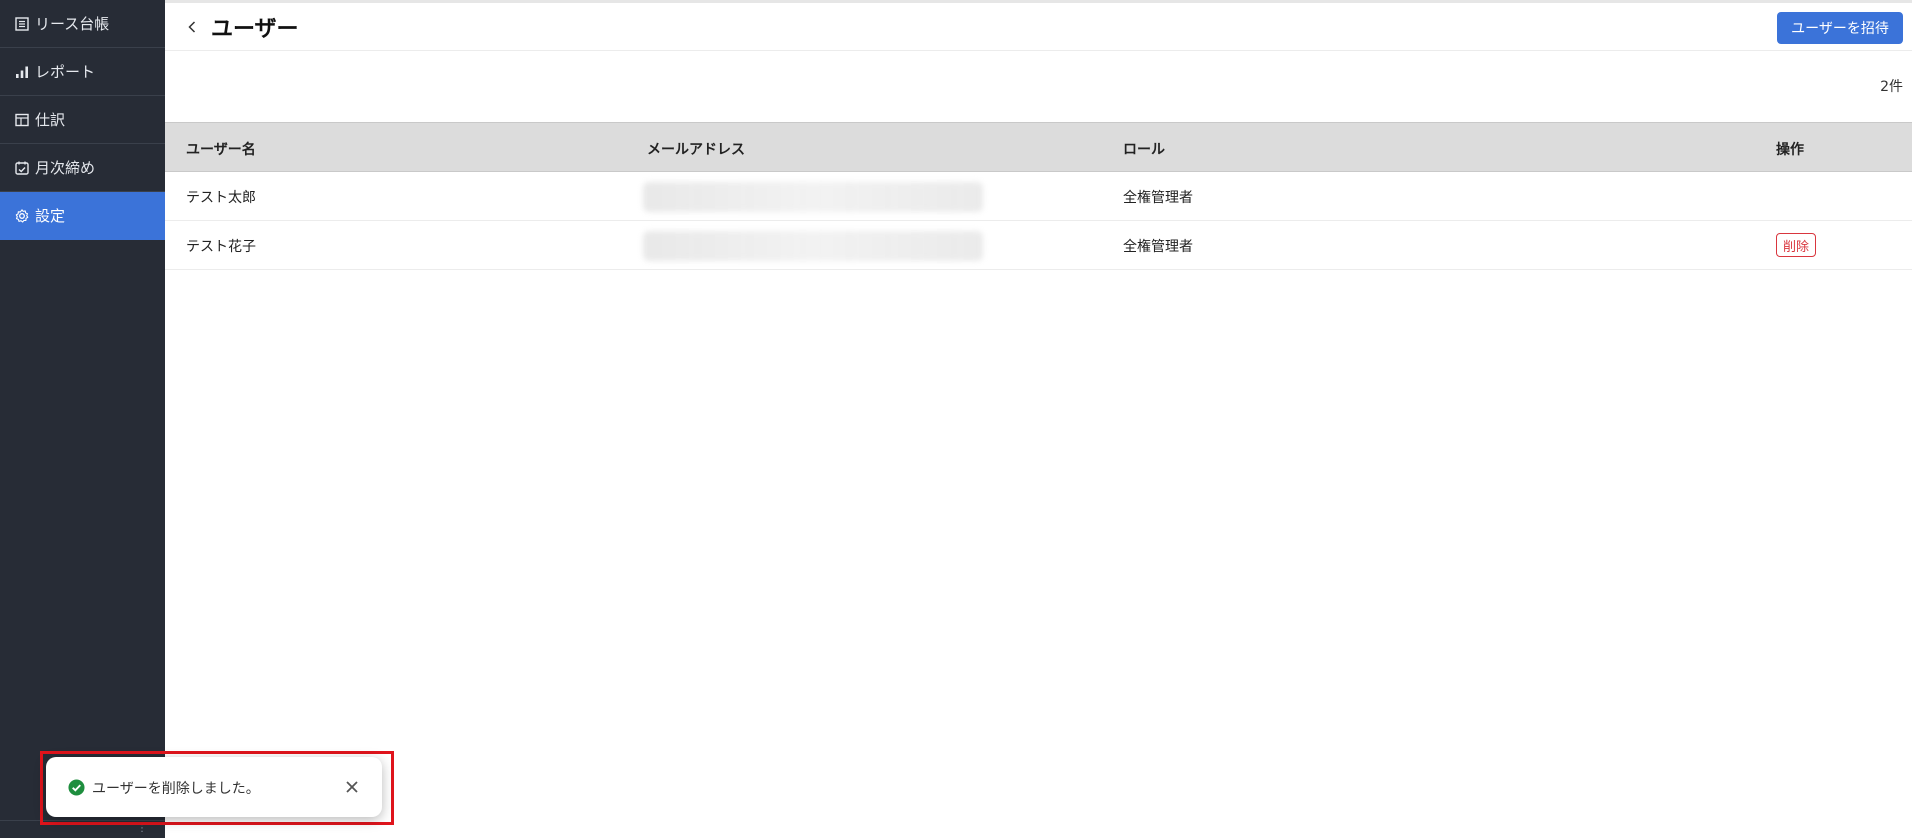 The width and height of the screenshot is (1912, 838). What do you see at coordinates (221, 247) in the screenshot?
I see `cell-username: テスト花子` at bounding box center [221, 247].